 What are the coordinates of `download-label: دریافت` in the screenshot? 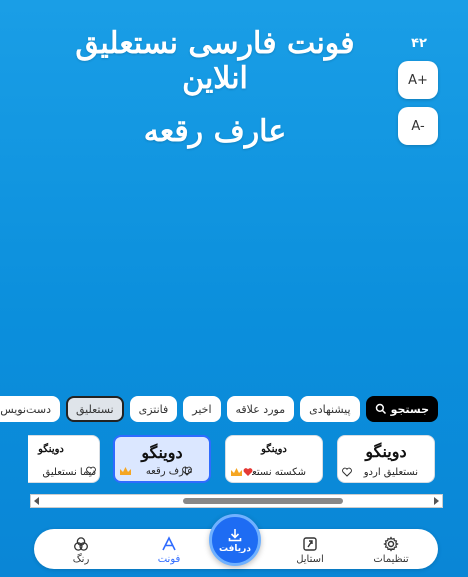 It's located at (235, 548).